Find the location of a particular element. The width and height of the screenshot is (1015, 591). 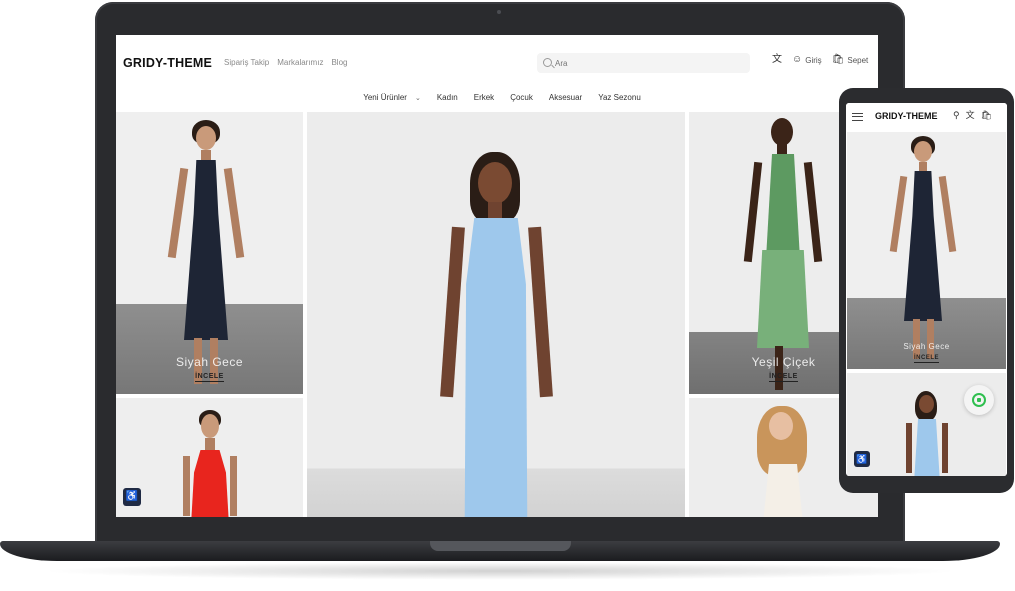

product-tile-red-dress: ♿ is located at coordinates (209, 457).